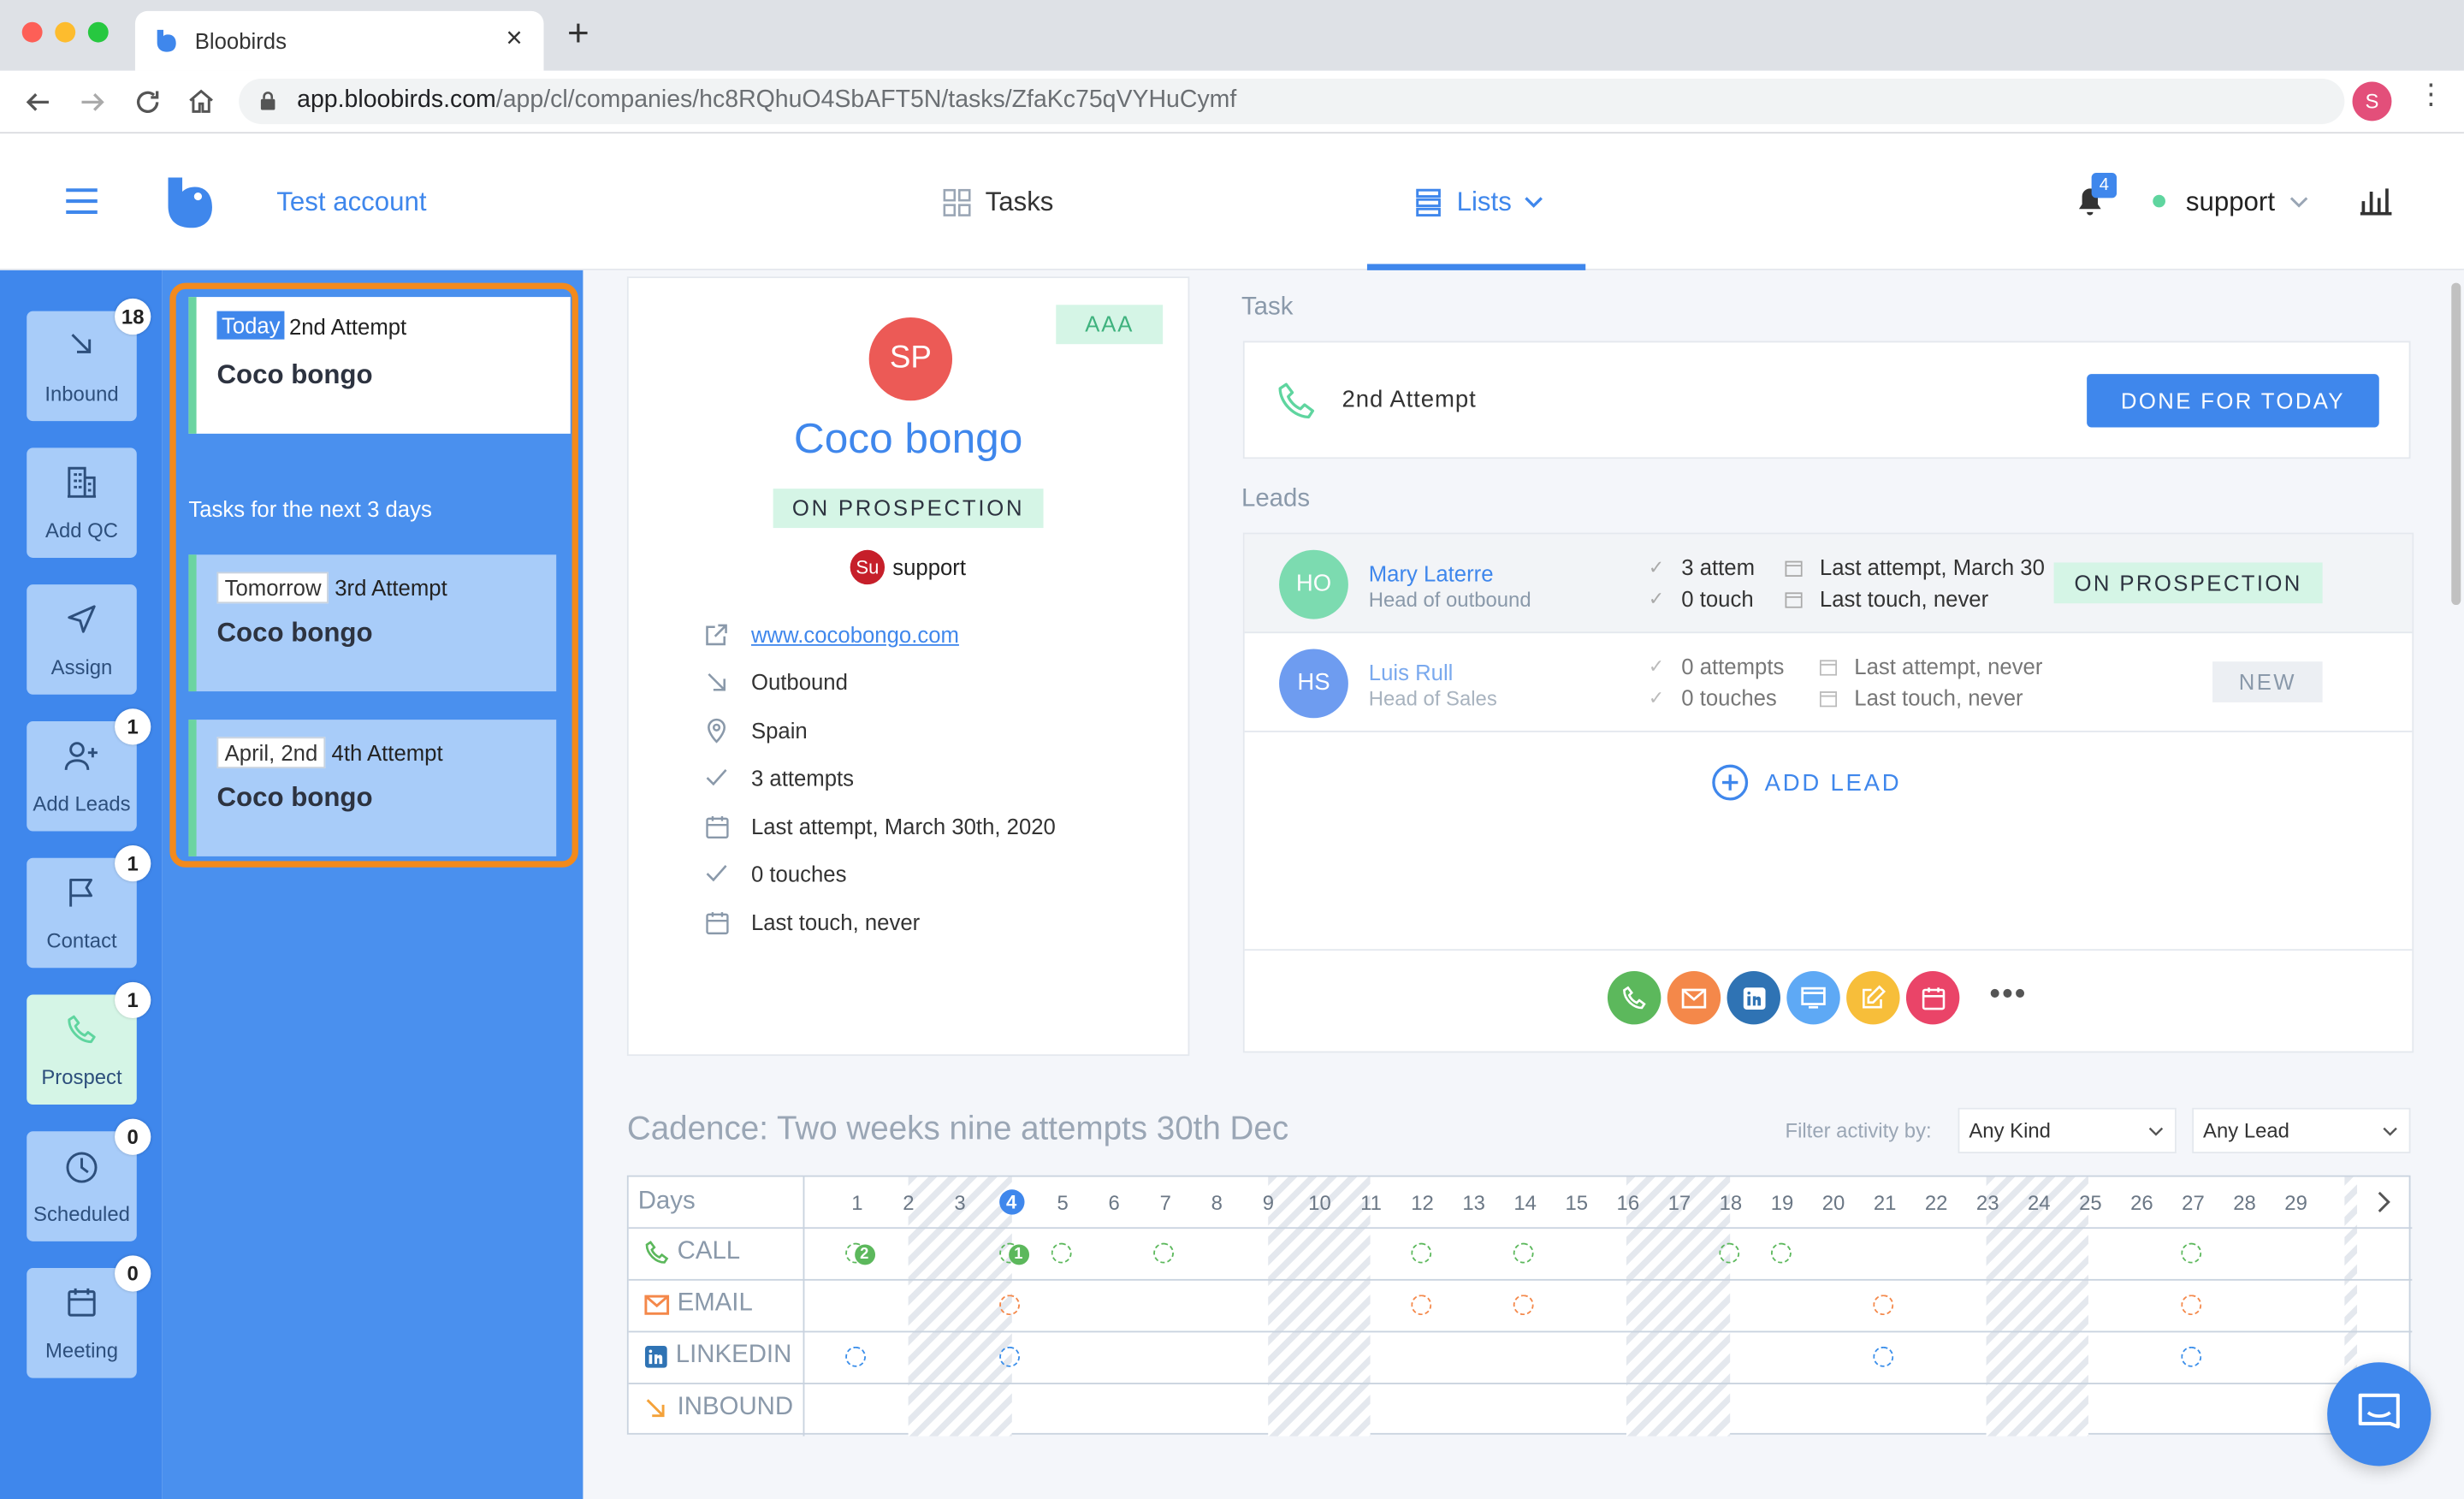  Describe the element at coordinates (1520, 1383) in the screenshot. I see `row-divider` at that location.